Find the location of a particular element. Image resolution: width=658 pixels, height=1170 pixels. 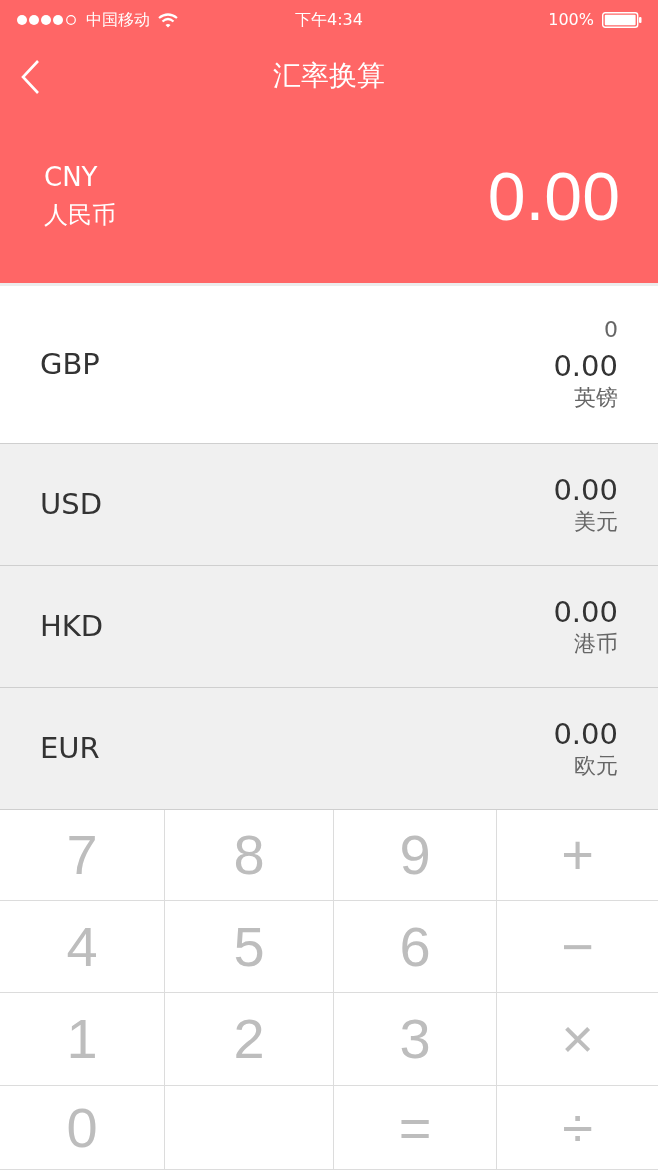

input-amount: 0 is located at coordinates (611, 329).